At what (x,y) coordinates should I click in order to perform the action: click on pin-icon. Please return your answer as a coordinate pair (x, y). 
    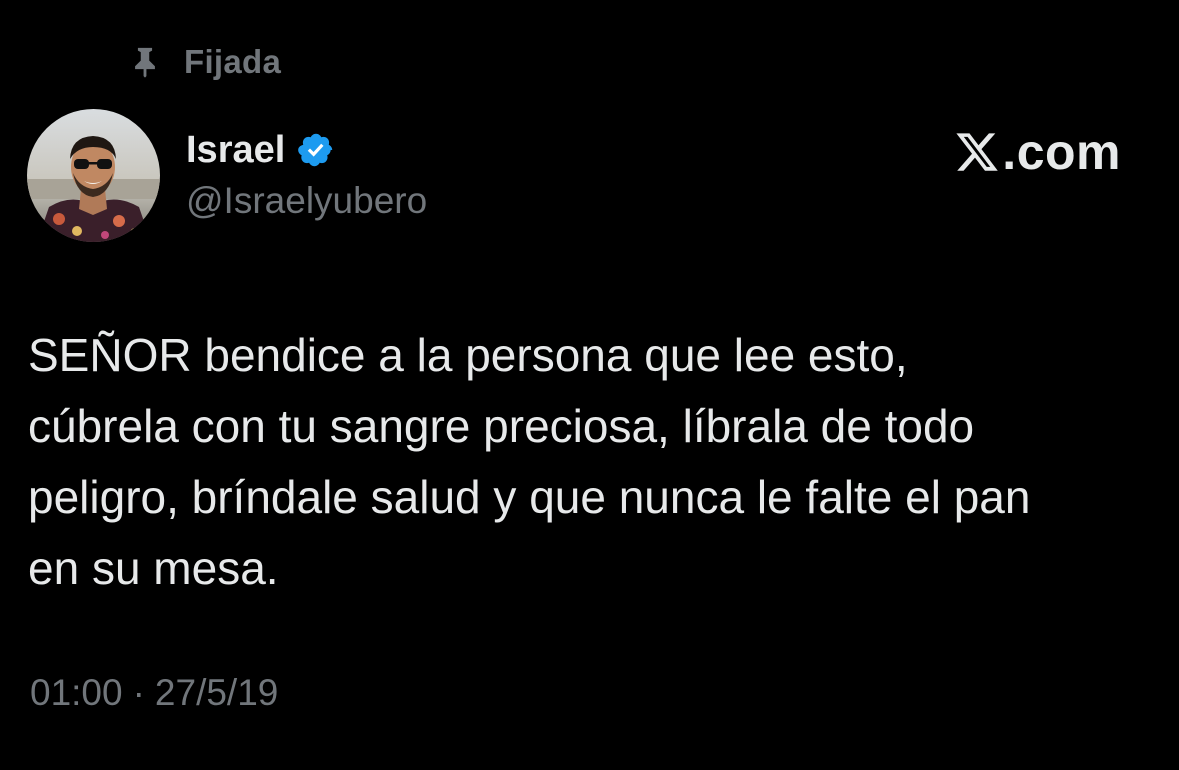
    Looking at the image, I should click on (145, 62).